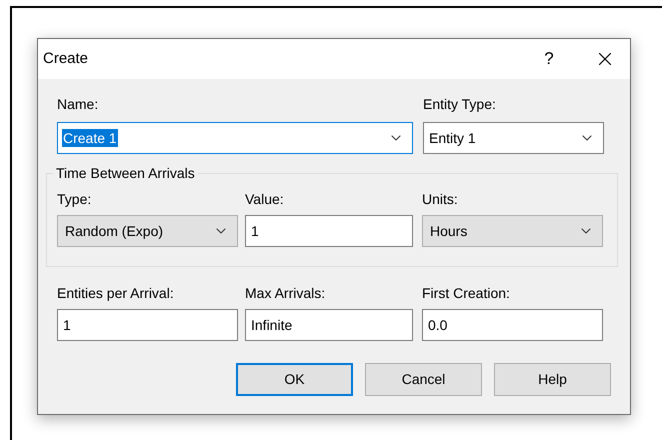 Image resolution: width=662 pixels, height=440 pixels. I want to click on help-button: ?, so click(549, 59).